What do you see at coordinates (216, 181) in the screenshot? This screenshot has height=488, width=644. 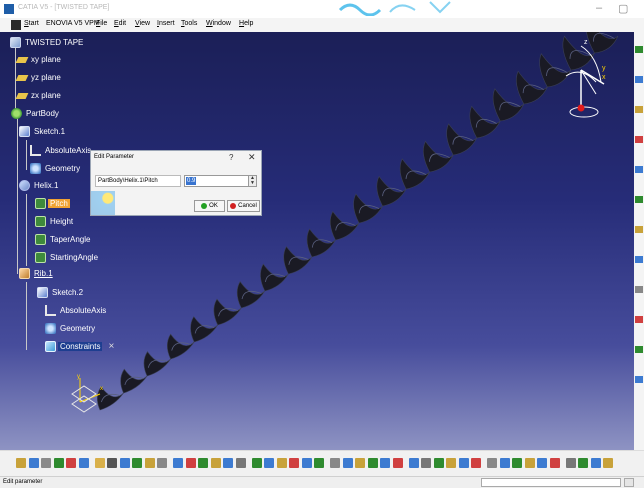 I see `parameter-value-input: 0.9` at bounding box center [216, 181].